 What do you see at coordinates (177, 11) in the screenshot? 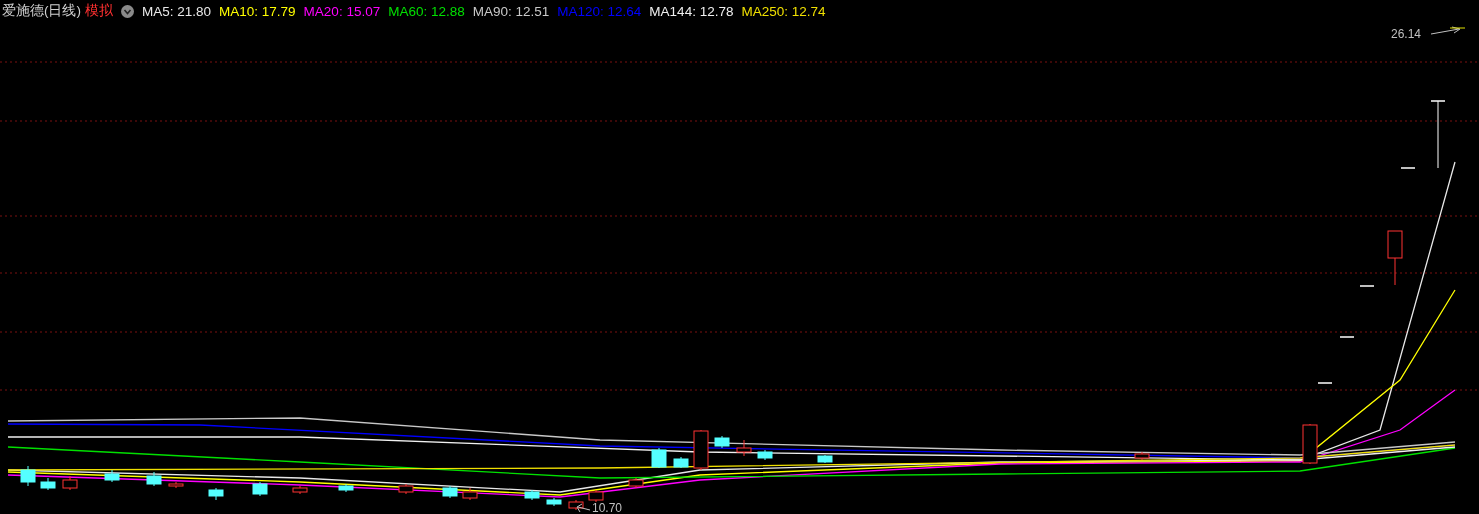
I see `indicator-value: MA5: 21.80` at bounding box center [177, 11].